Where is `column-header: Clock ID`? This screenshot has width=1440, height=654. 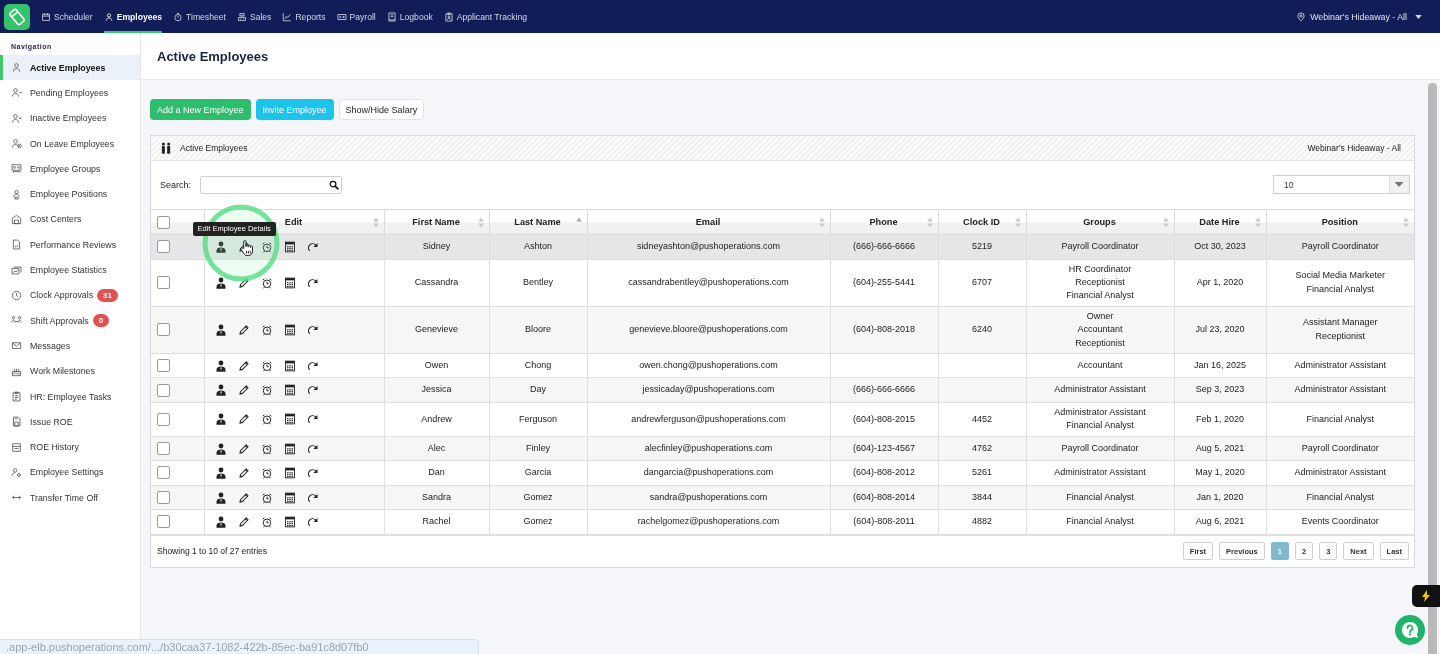
column-header: Clock ID is located at coordinates (982, 222).